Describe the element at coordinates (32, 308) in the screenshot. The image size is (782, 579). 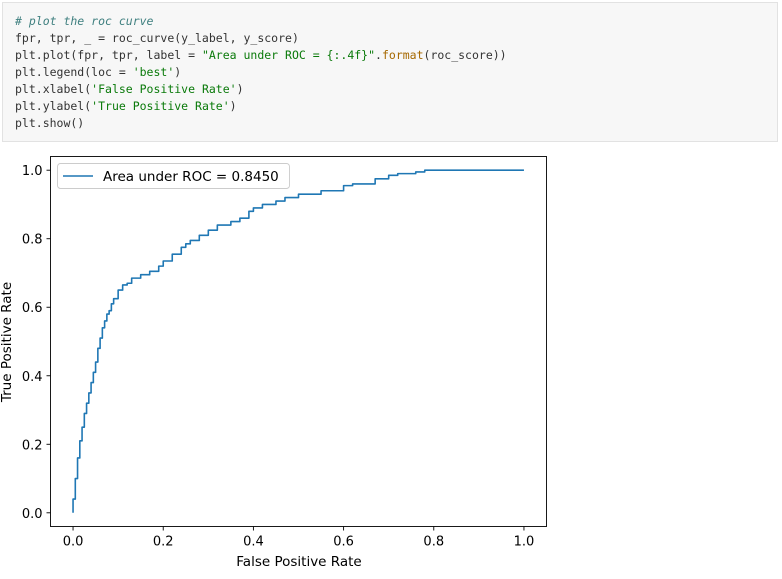
I see `y-tick-label: 0.6` at that location.